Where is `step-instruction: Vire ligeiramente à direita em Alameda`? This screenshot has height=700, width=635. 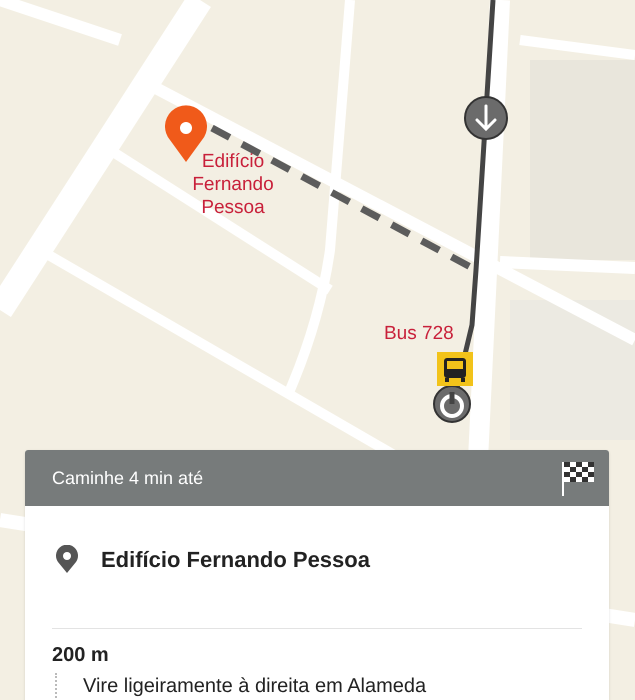
step-instruction: Vire ligeiramente à direita em Alameda is located at coordinates (254, 687).